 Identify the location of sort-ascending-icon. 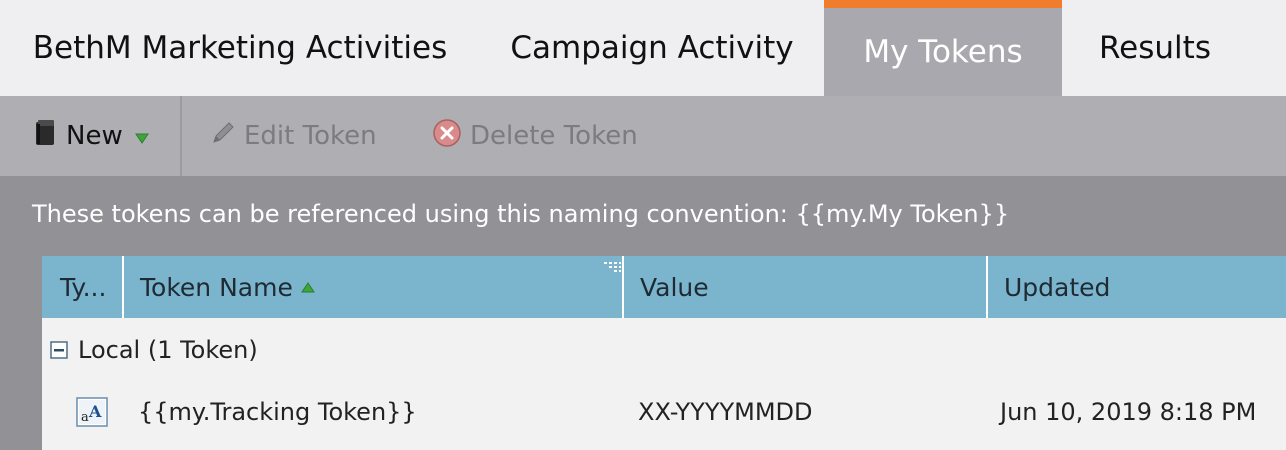
(307, 287).